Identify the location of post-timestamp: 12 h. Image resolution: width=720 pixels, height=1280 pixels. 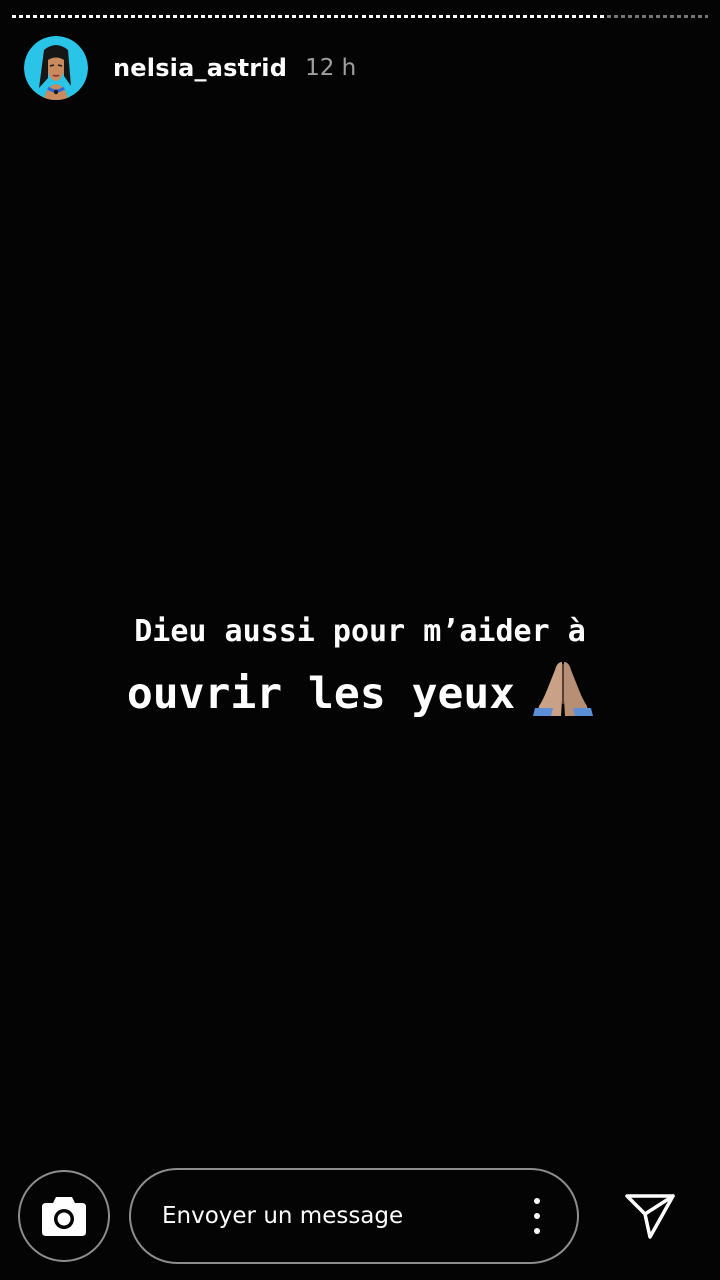
(331, 68).